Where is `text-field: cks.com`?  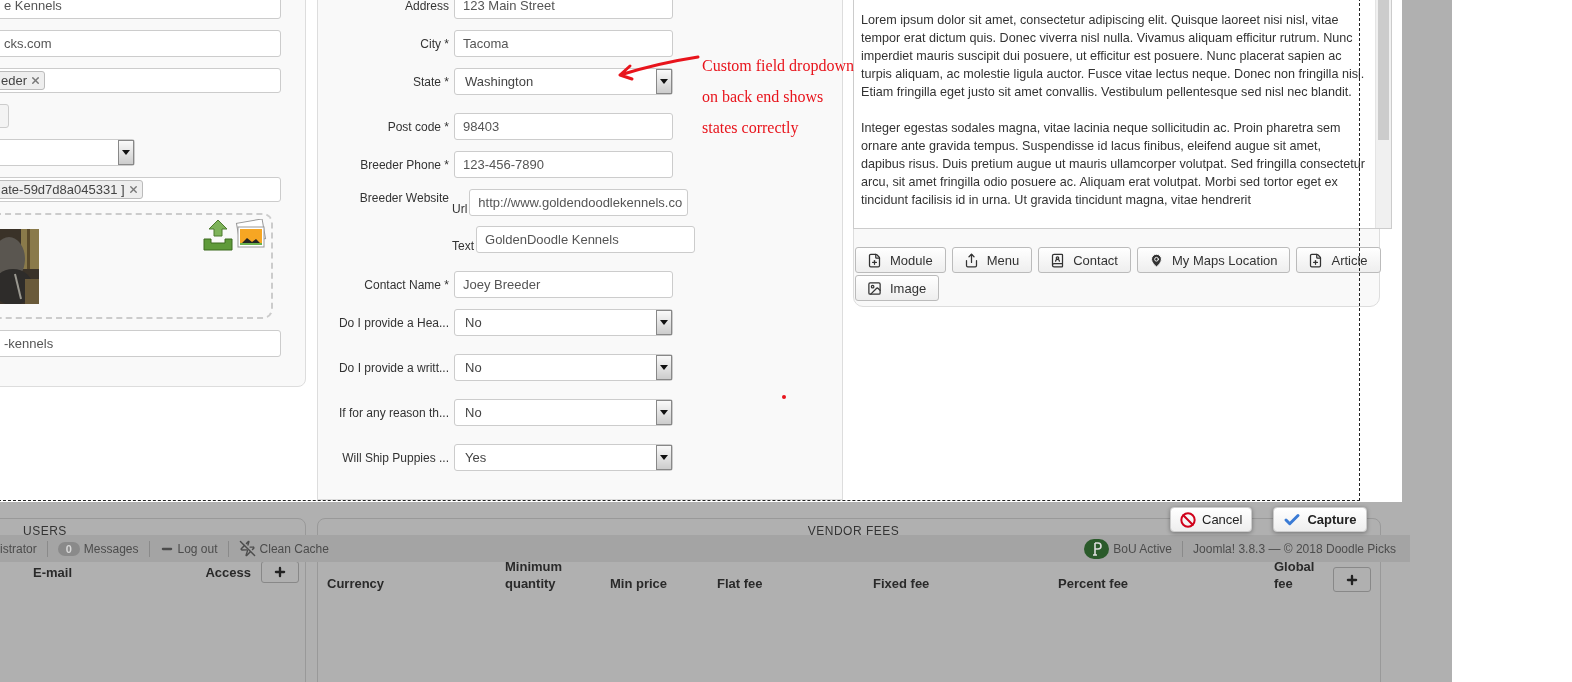
text-field: cks.com is located at coordinates (140, 43).